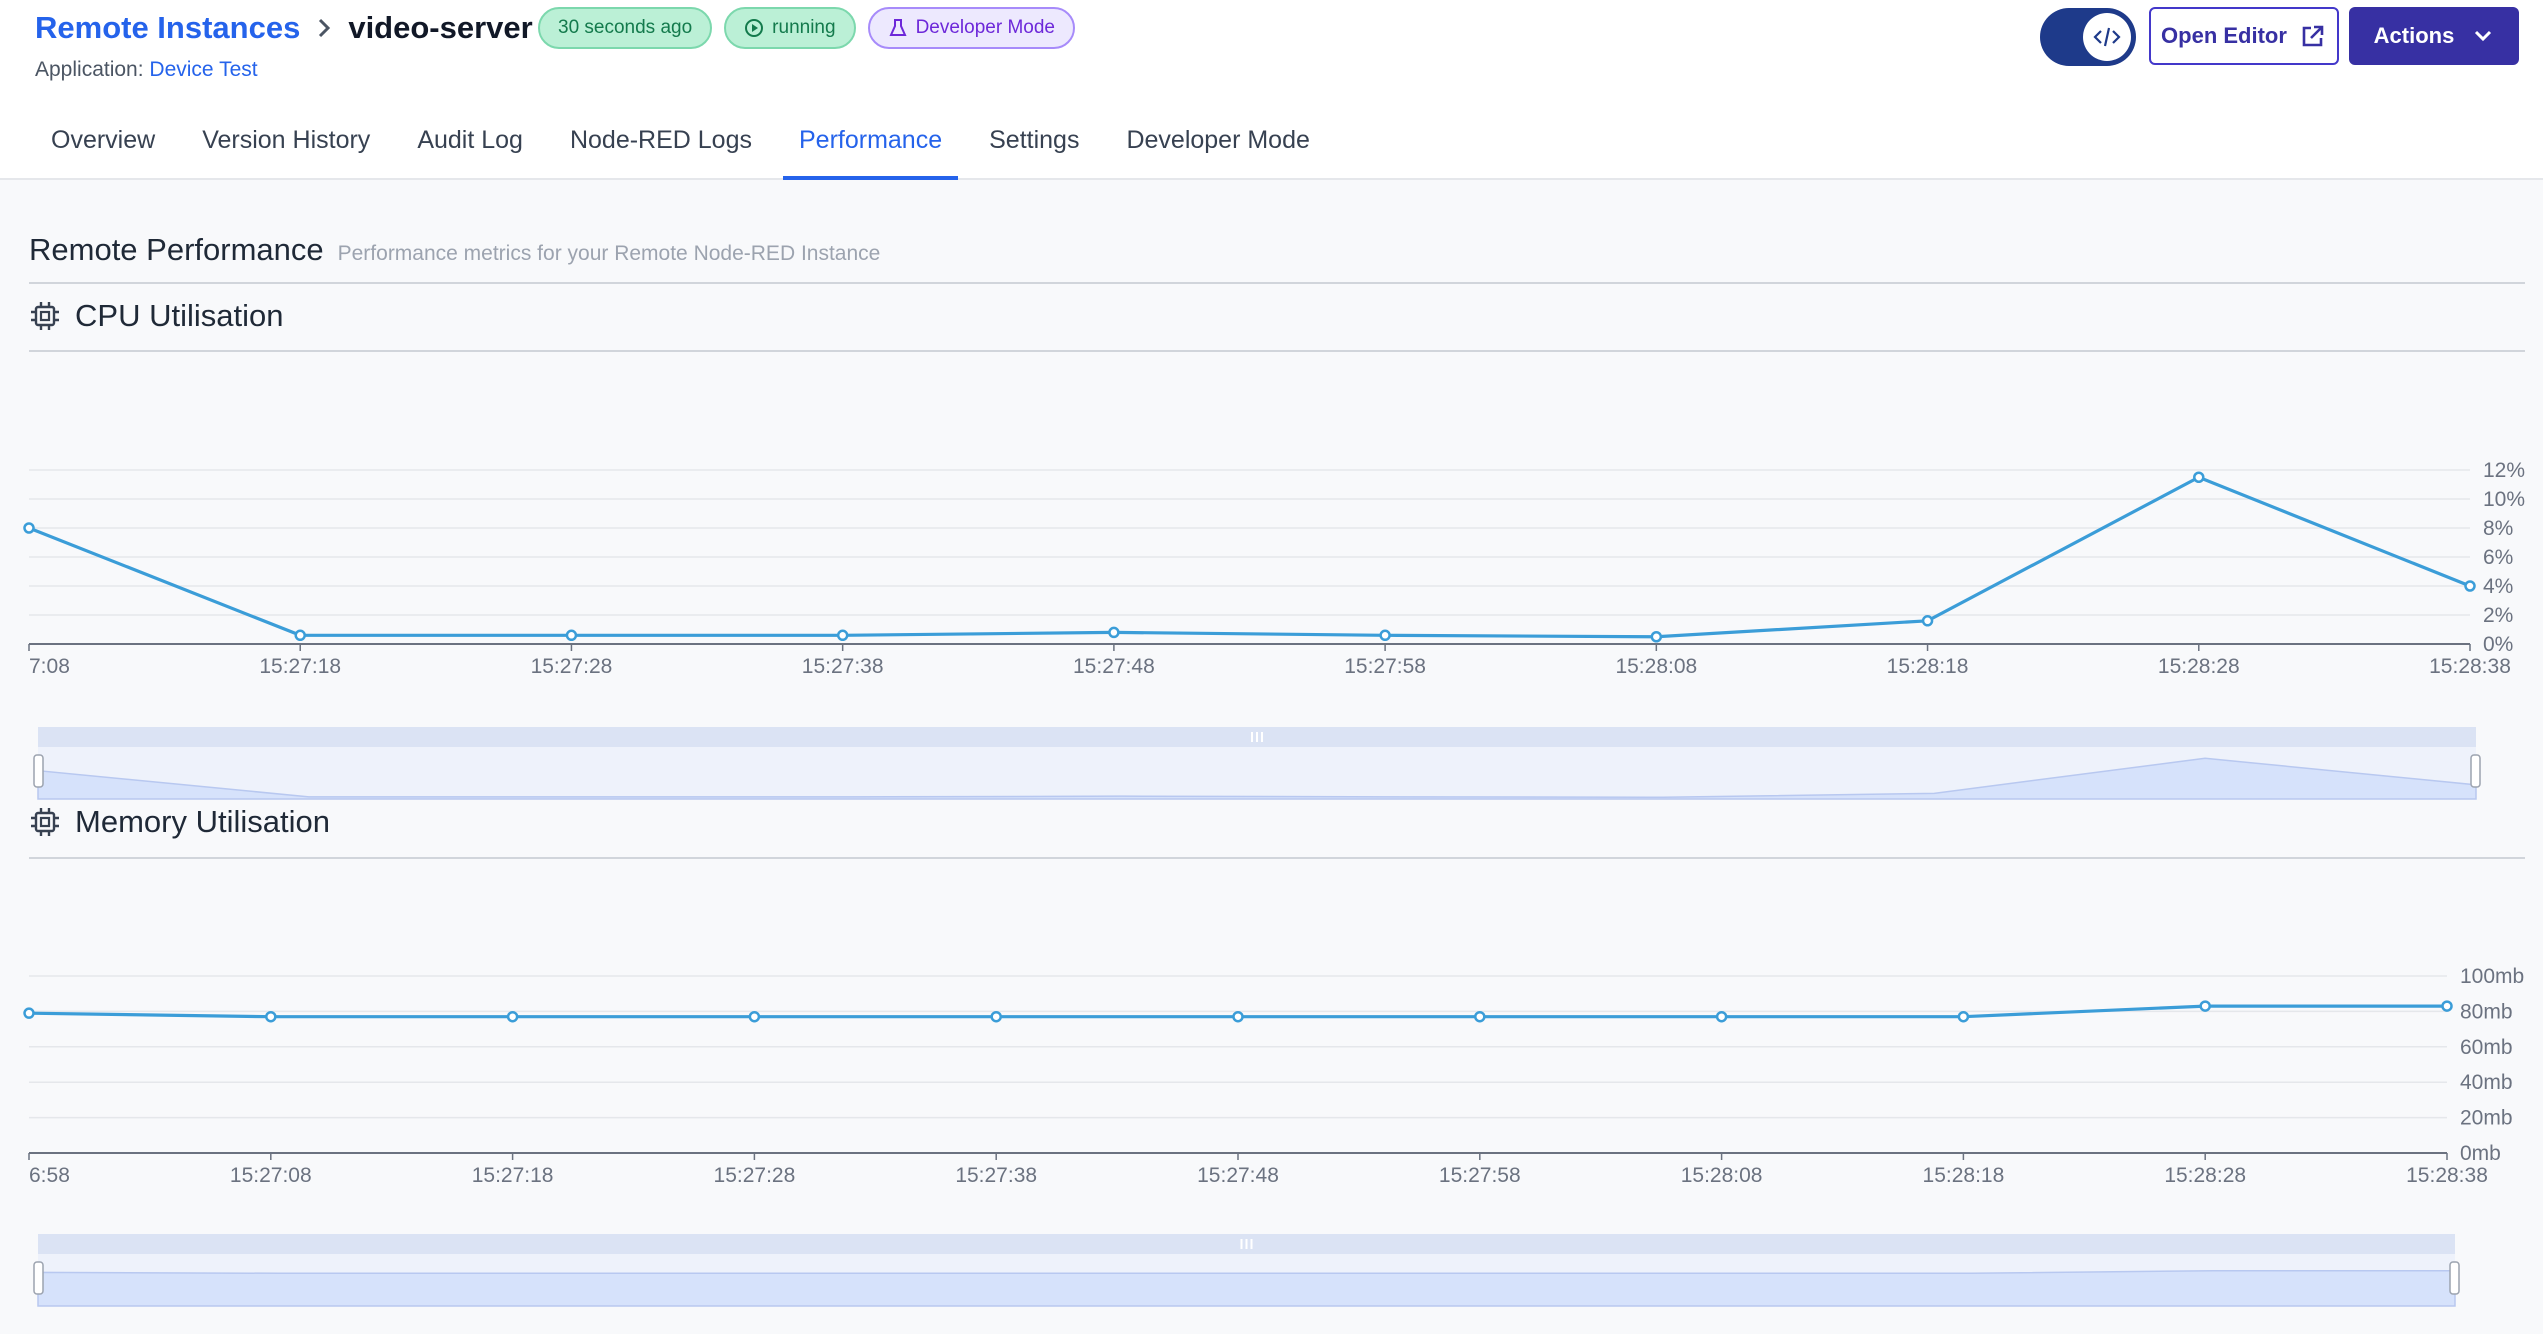 Image resolution: width=2543 pixels, height=1334 pixels. I want to click on memory-chart-title: Memory Utilisation, so click(202, 821).